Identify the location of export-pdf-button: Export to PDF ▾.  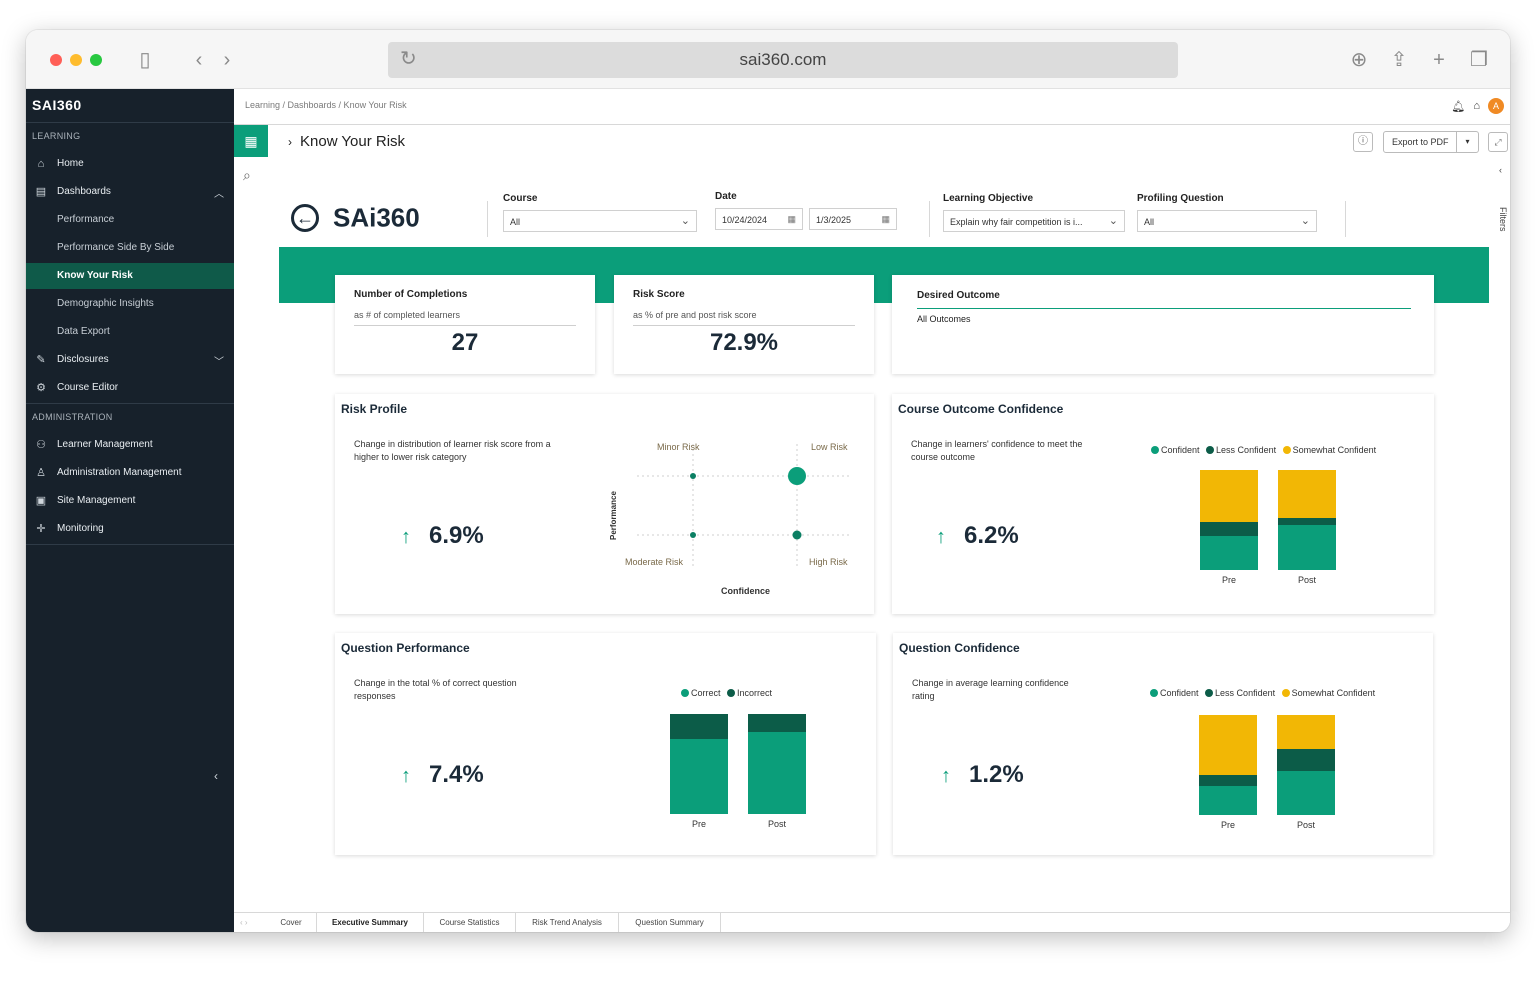
(1431, 142).